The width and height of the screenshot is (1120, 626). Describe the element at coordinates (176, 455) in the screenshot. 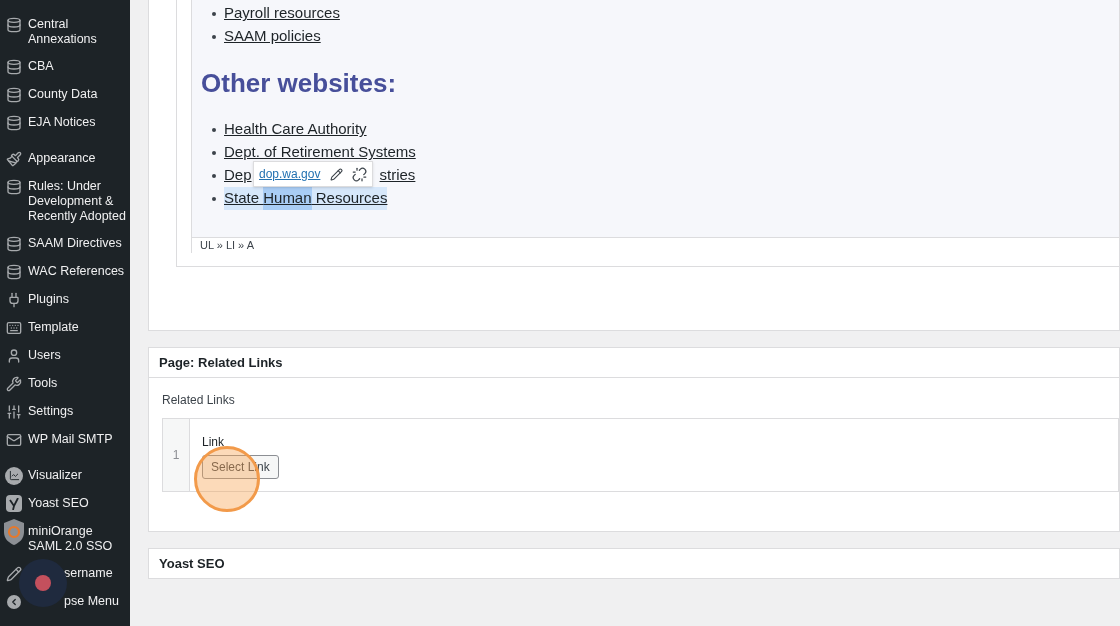

I see `row-number: 1` at that location.